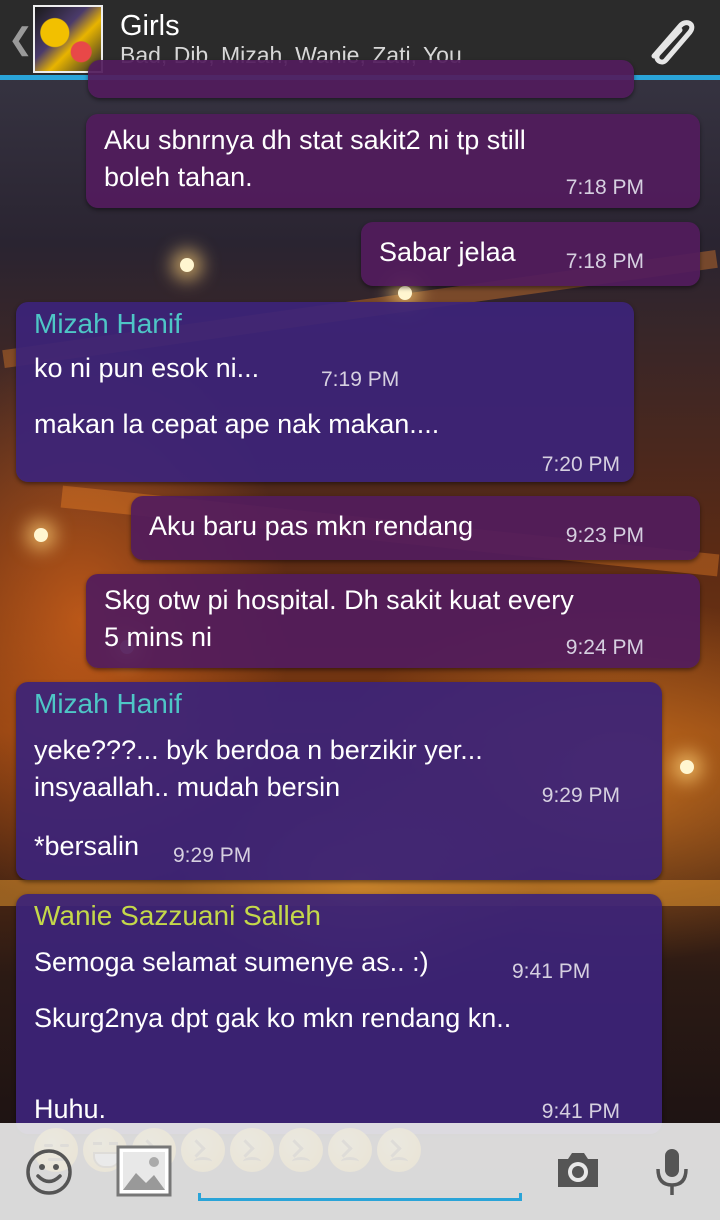 The width and height of the screenshot is (720, 1220). I want to click on message-bubble-outgoing: Aku baru pas mkn rendang 9:23 PM, so click(415, 528).